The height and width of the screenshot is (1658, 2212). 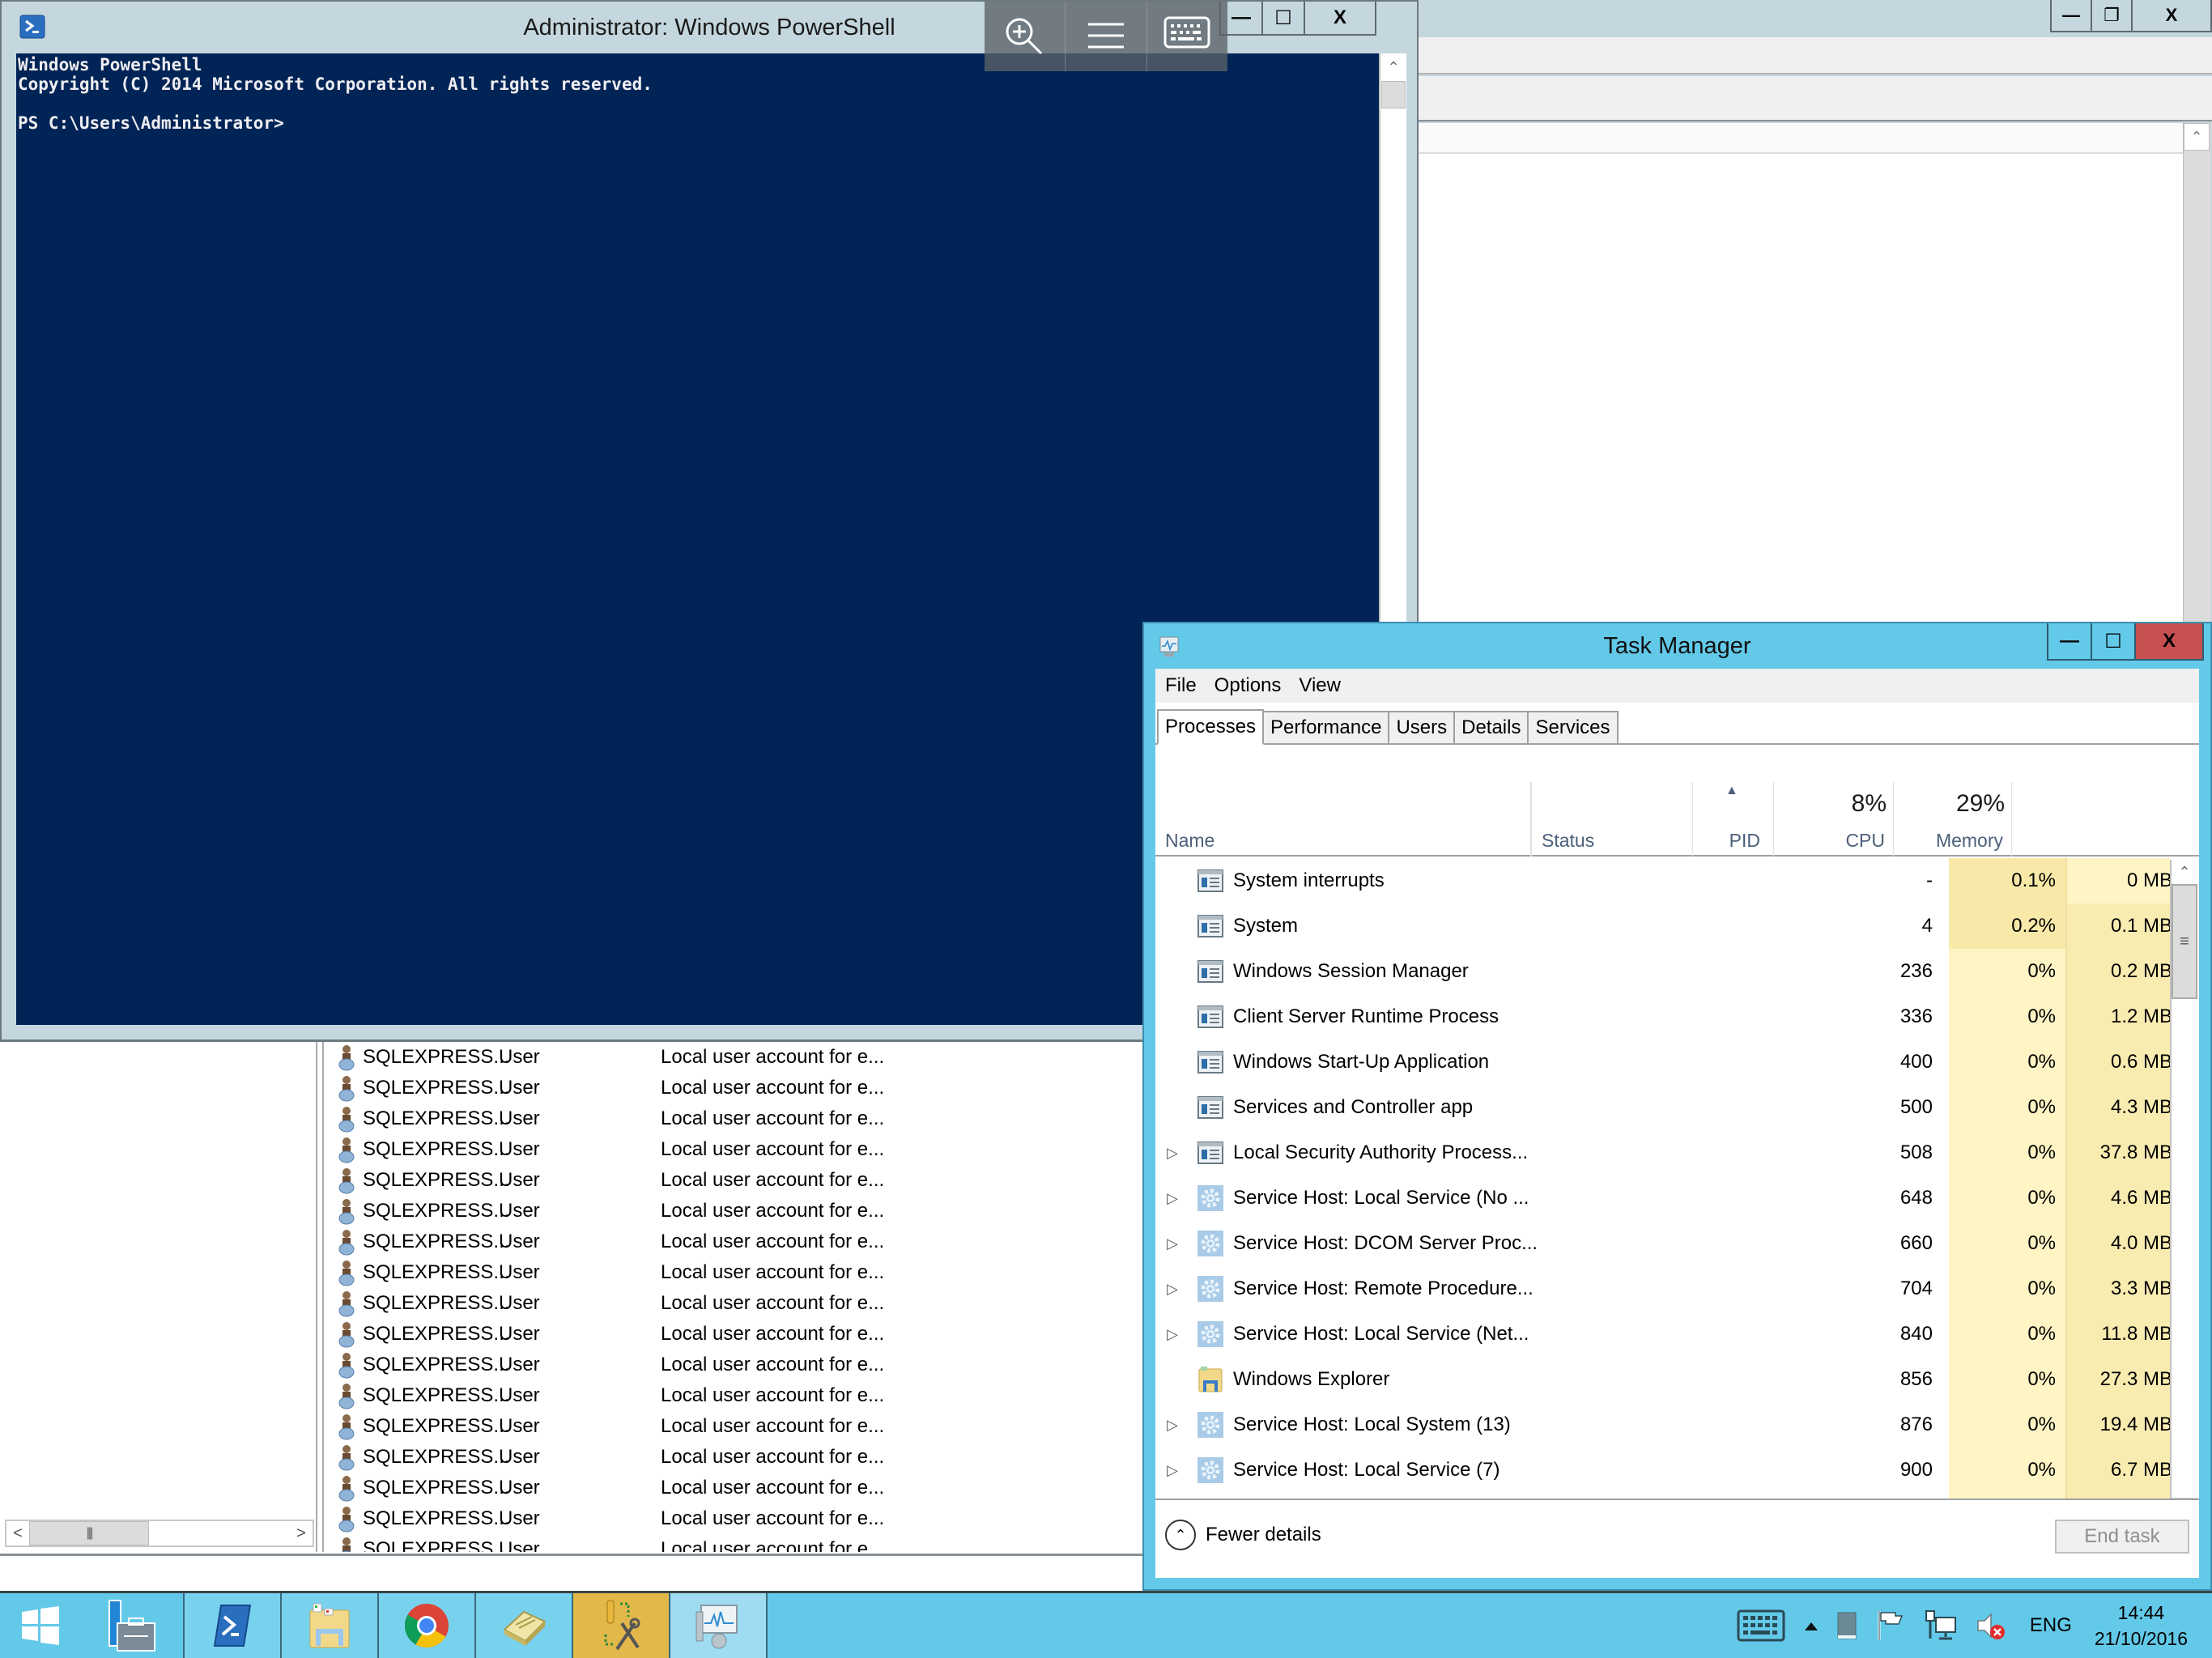 What do you see at coordinates (330, 1625) in the screenshot?
I see `taskbar-file-explorer` at bounding box center [330, 1625].